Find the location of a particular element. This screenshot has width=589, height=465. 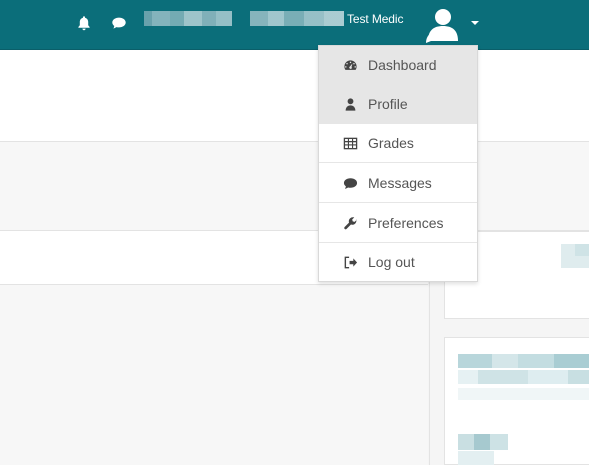

bell-icon is located at coordinates (84, 23).